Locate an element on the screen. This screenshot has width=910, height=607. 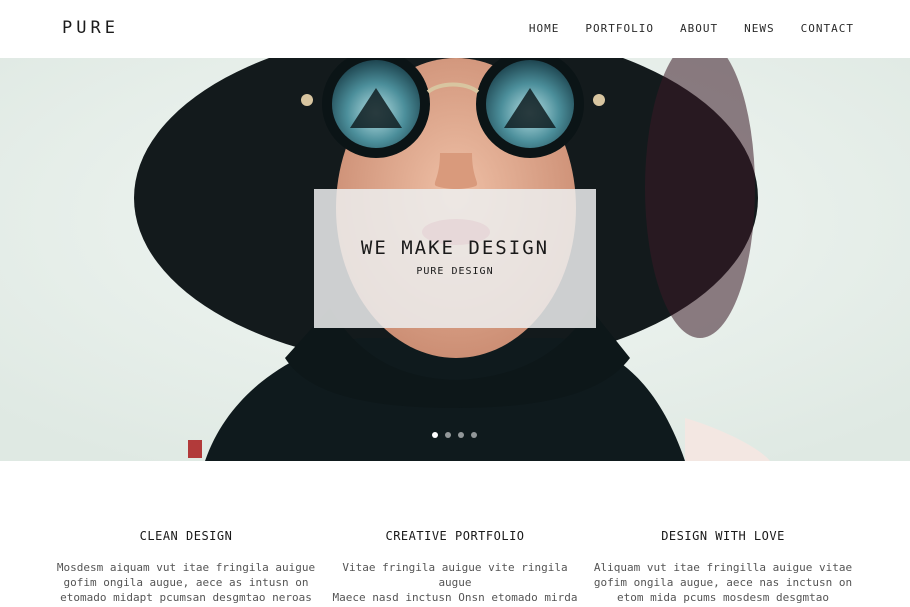
feature-title: DESIGN WITH LOVE is located at coordinates (723, 536).